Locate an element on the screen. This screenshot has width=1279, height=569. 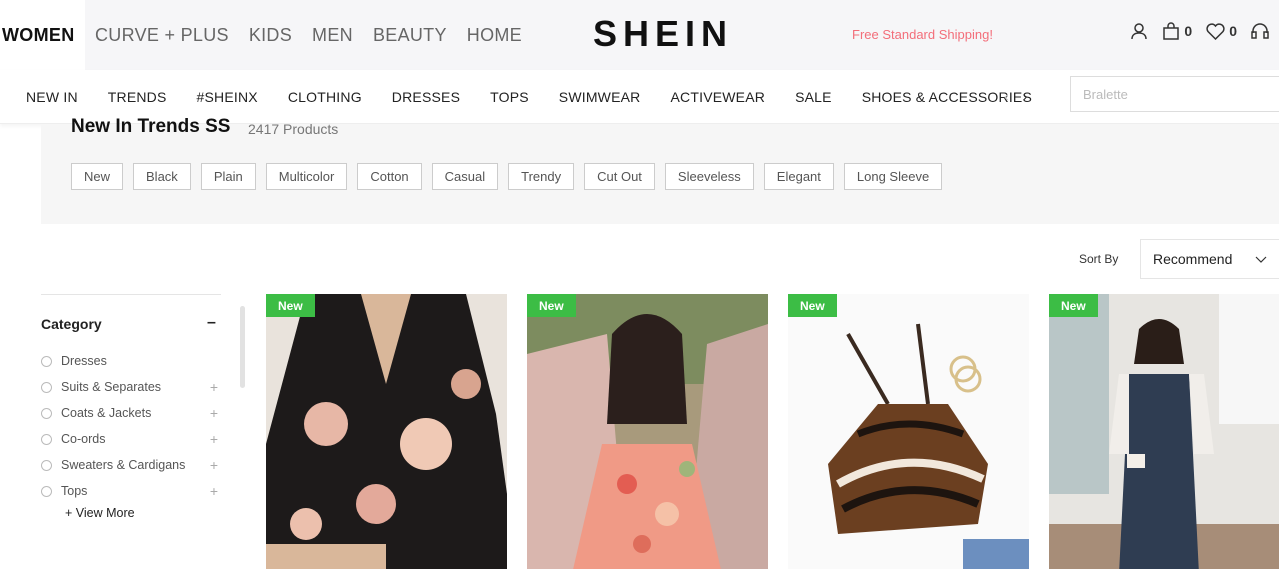
nav-sale: SALE is located at coordinates (813, 97).